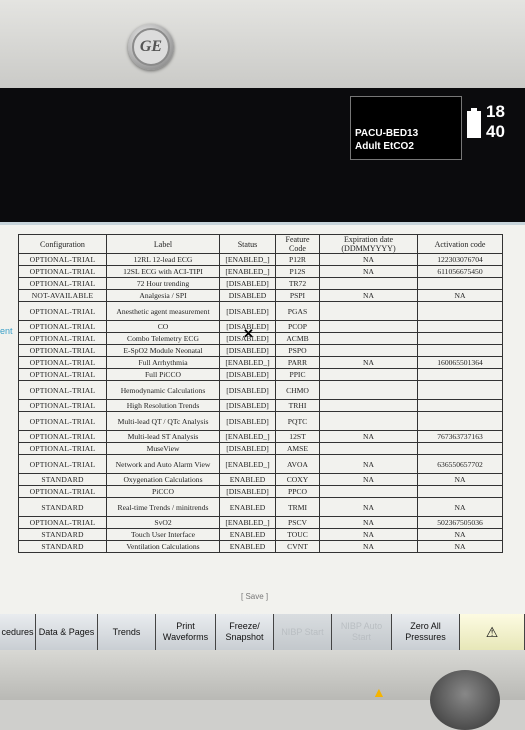  I want to click on feature-code-cell: TRMI, so click(297, 507).